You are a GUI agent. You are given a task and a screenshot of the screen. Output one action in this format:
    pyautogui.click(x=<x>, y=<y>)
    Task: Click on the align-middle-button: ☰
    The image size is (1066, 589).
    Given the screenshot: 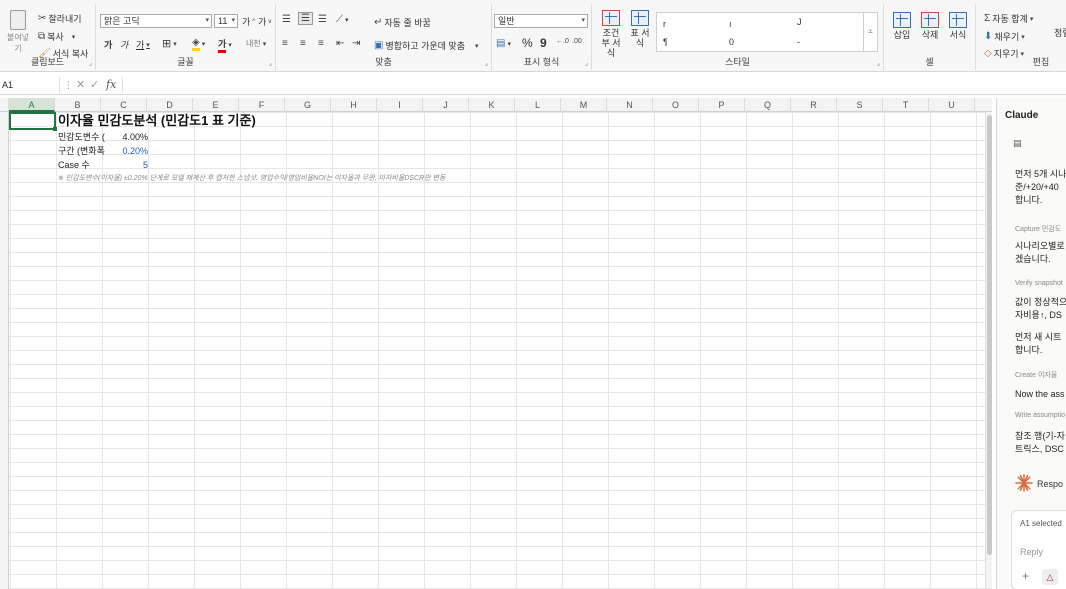 What is the action you would take?
    pyautogui.click(x=305, y=18)
    